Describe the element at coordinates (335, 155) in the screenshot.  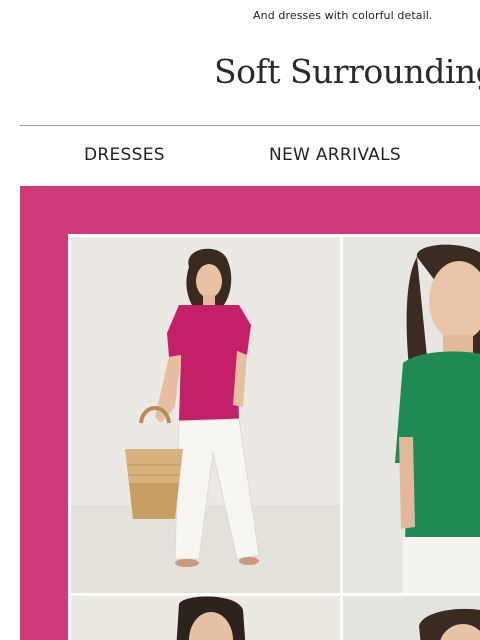
I see `nav-link-new-arrivals: NEW ARRIVALS` at that location.